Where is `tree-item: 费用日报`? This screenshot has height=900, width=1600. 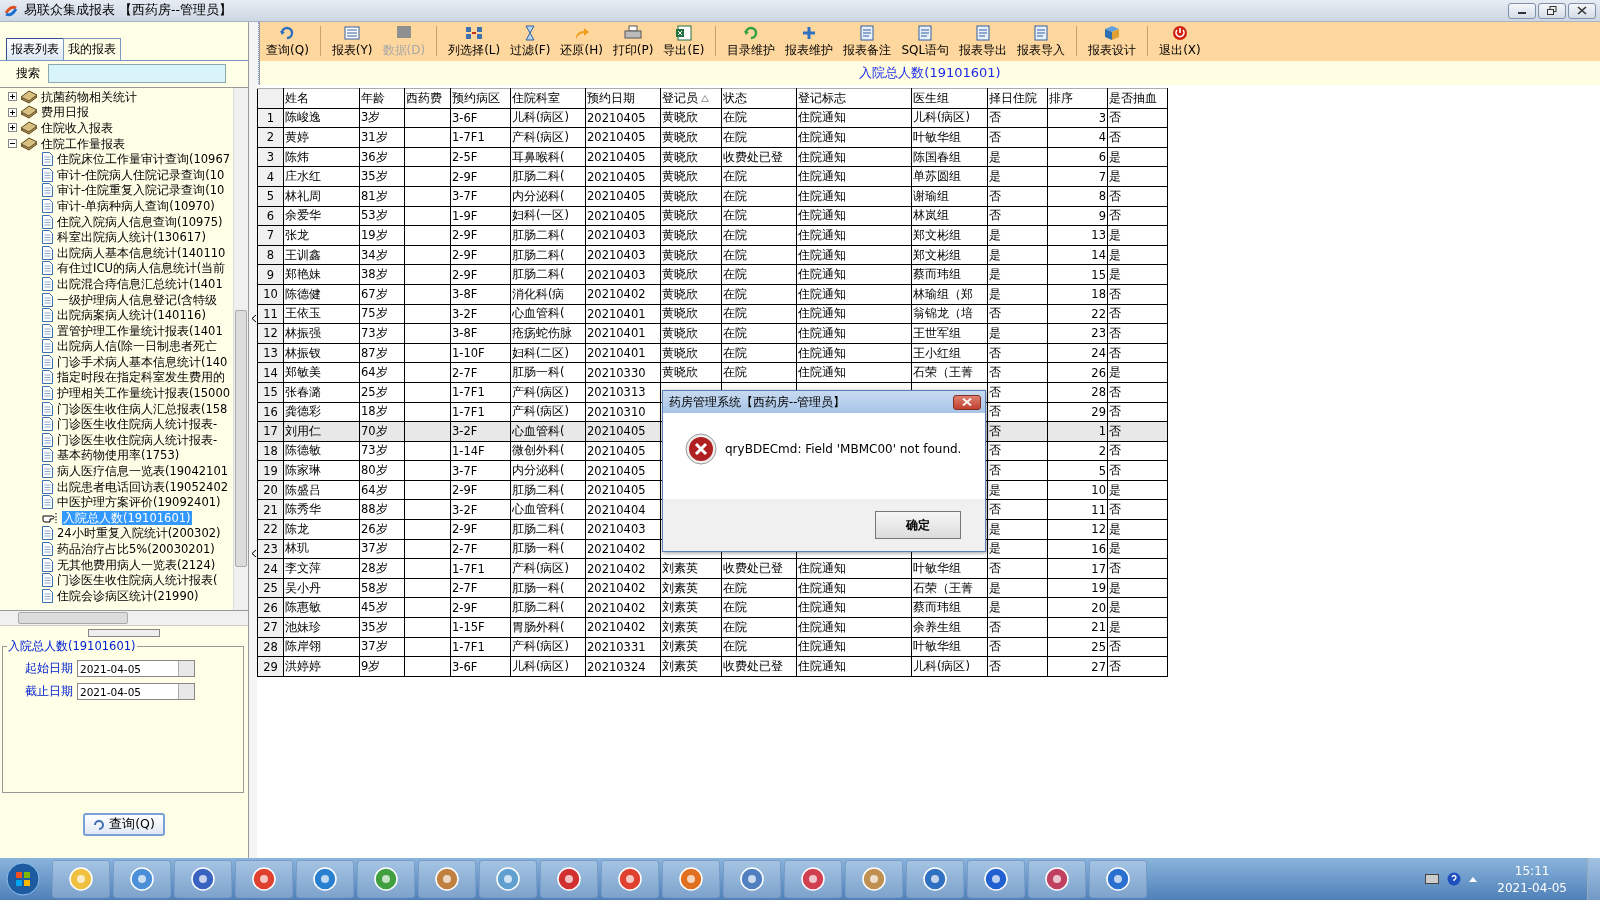 tree-item: 费用日报 is located at coordinates (65, 112).